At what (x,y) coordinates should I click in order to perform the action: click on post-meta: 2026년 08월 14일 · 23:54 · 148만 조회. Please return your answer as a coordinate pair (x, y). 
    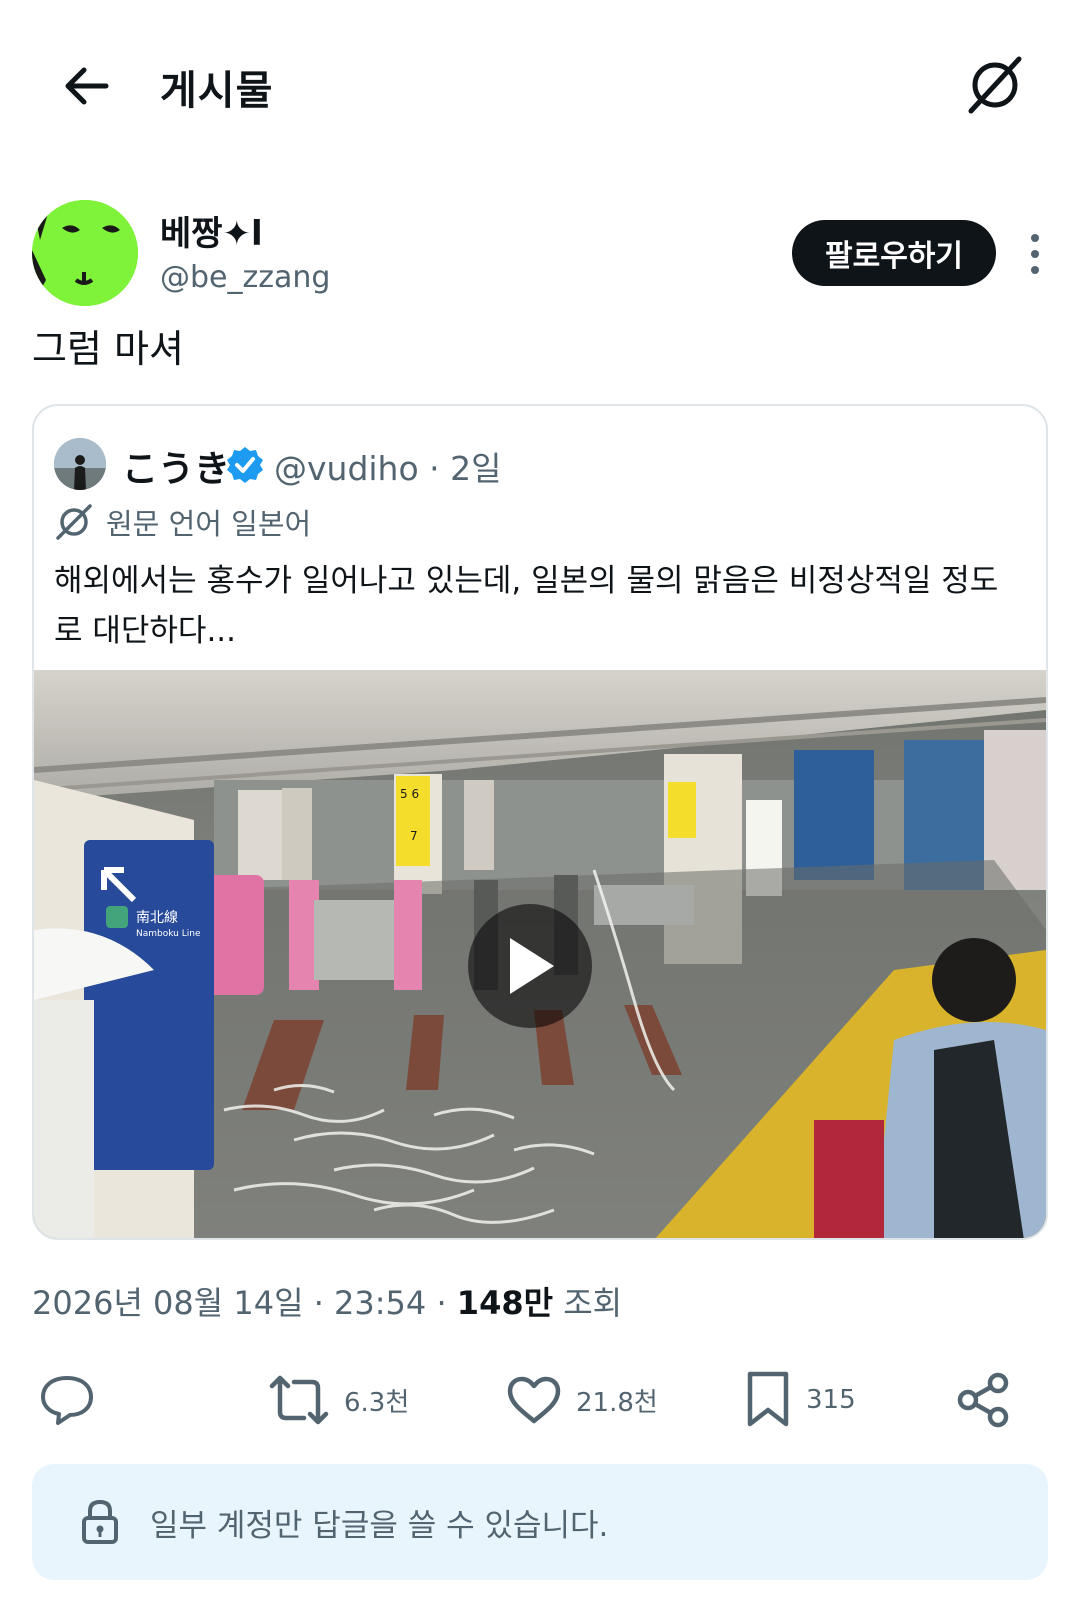
    Looking at the image, I should click on (327, 1301).